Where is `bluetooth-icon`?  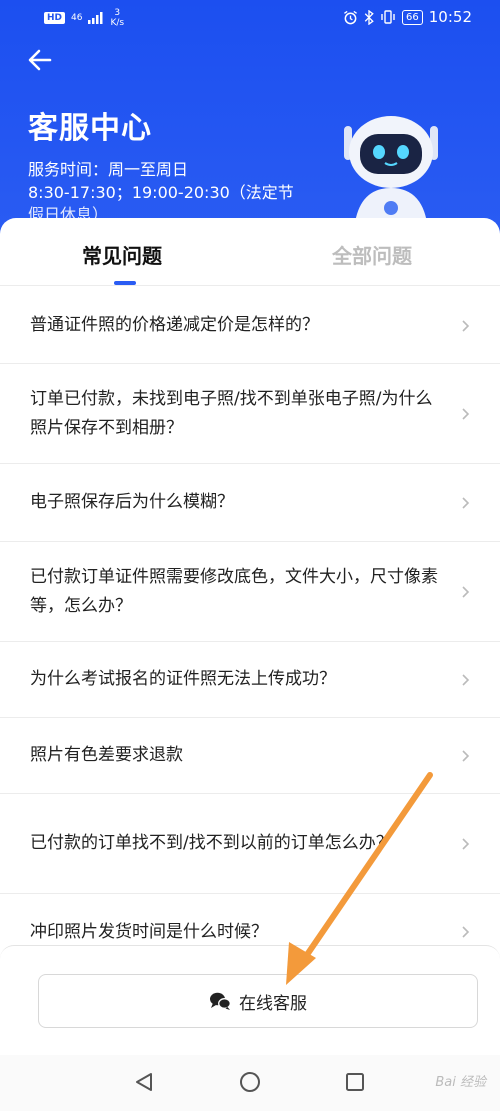 bluetooth-icon is located at coordinates (369, 17).